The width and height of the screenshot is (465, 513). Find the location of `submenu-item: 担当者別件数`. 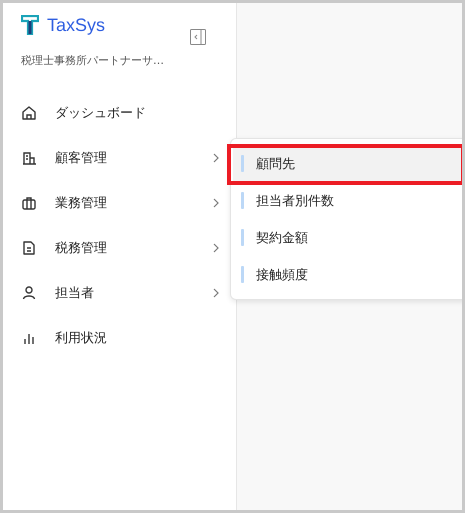

submenu-item: 担当者別件数 is located at coordinates (347, 200).